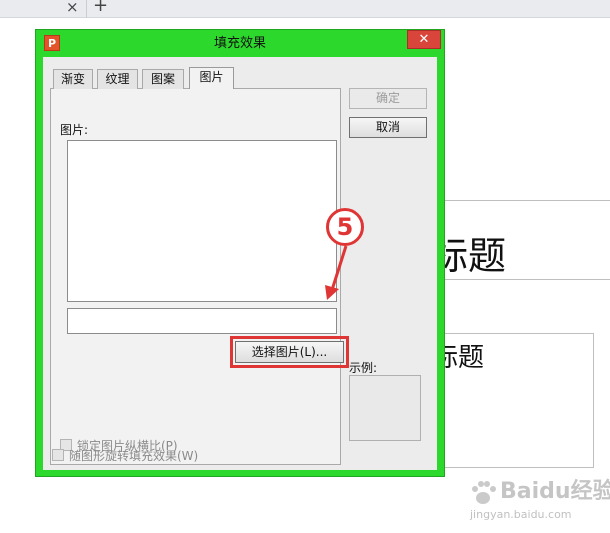 Image resolution: width=610 pixels, height=533 pixels. What do you see at coordinates (484, 492) in the screenshot?
I see `paw-logo-icon` at bounding box center [484, 492].